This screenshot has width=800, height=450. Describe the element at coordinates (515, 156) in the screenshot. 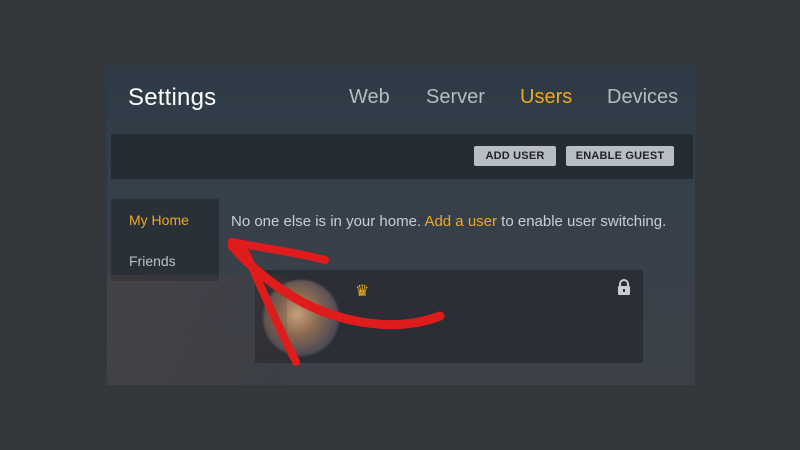

I see `add-user-button: ADD USER` at that location.